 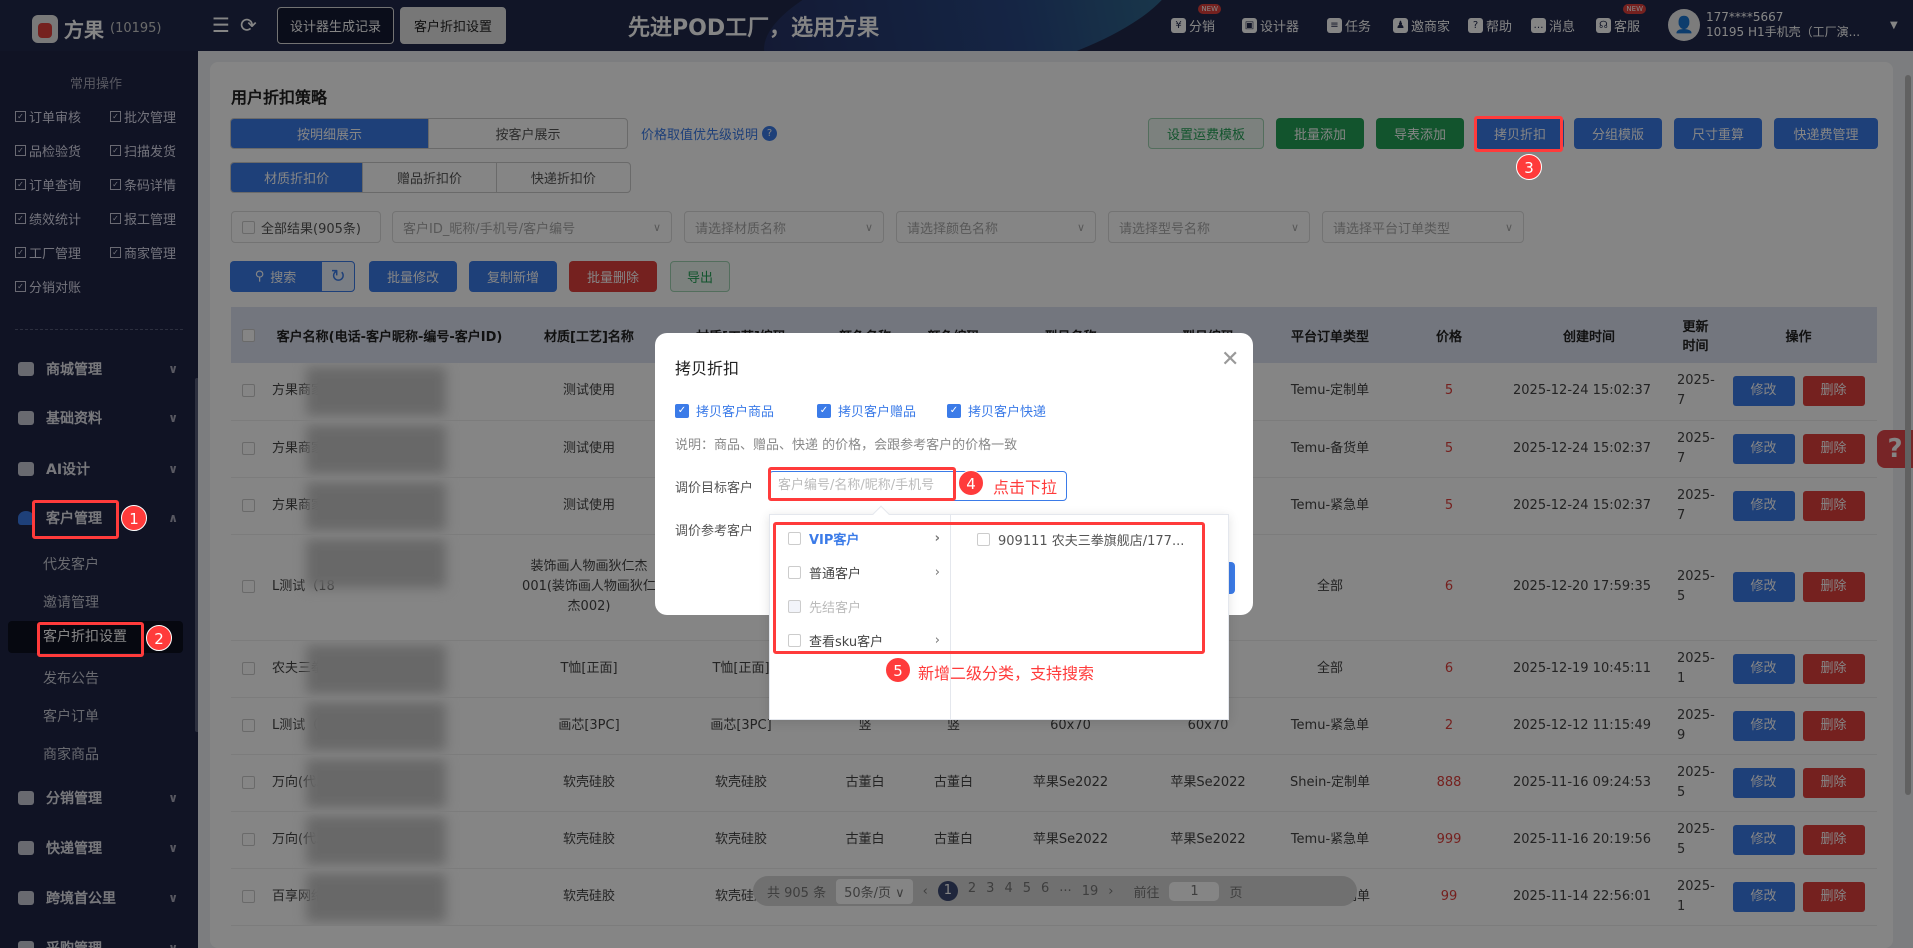 What do you see at coordinates (134, 518) in the screenshot?
I see `annotation-badge-1: 1` at bounding box center [134, 518].